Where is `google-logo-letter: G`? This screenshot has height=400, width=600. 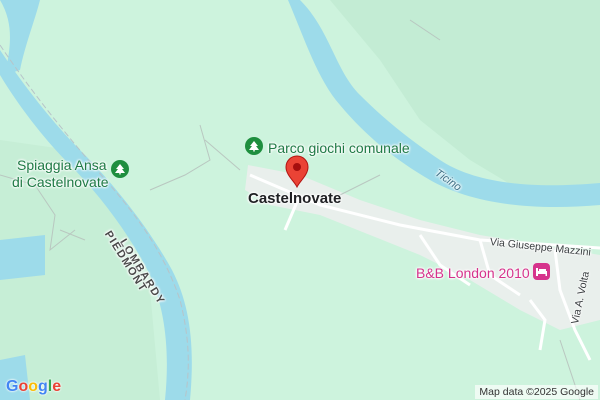 google-logo-letter: G is located at coordinates (12, 386).